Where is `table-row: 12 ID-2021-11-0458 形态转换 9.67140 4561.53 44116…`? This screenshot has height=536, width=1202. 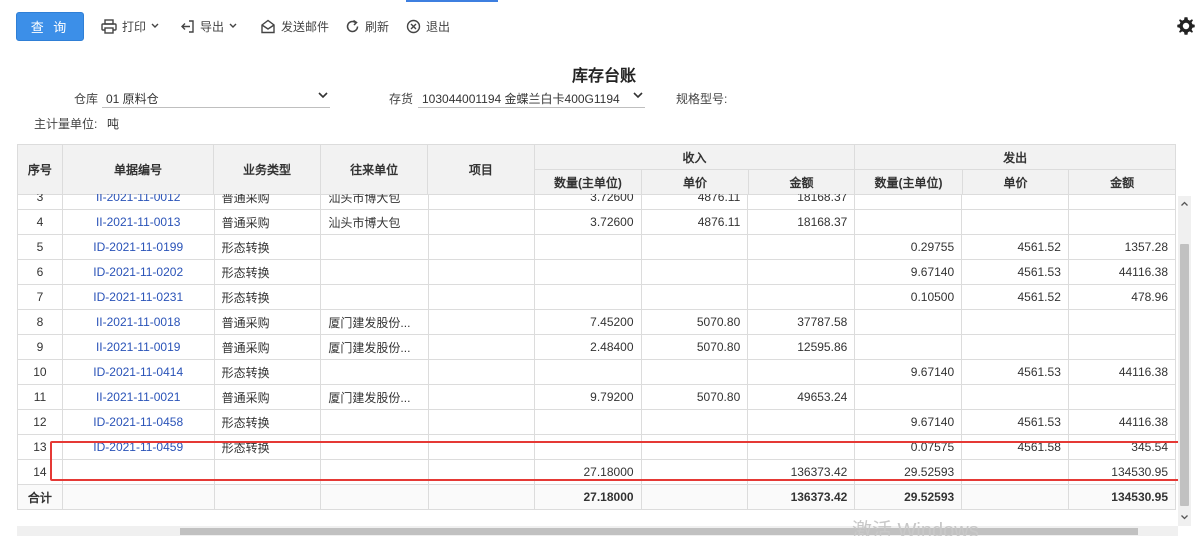
table-row: 12 ID-2021-11-0458 形态转换 9.67140 4561.53 44116… is located at coordinates (596, 422).